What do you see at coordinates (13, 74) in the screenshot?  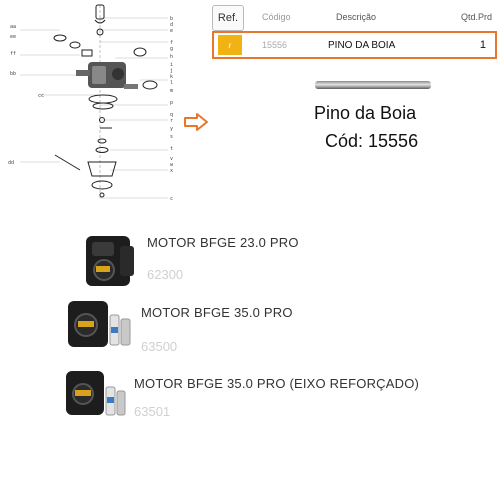 I see `svg-text: bb` at bounding box center [13, 74].